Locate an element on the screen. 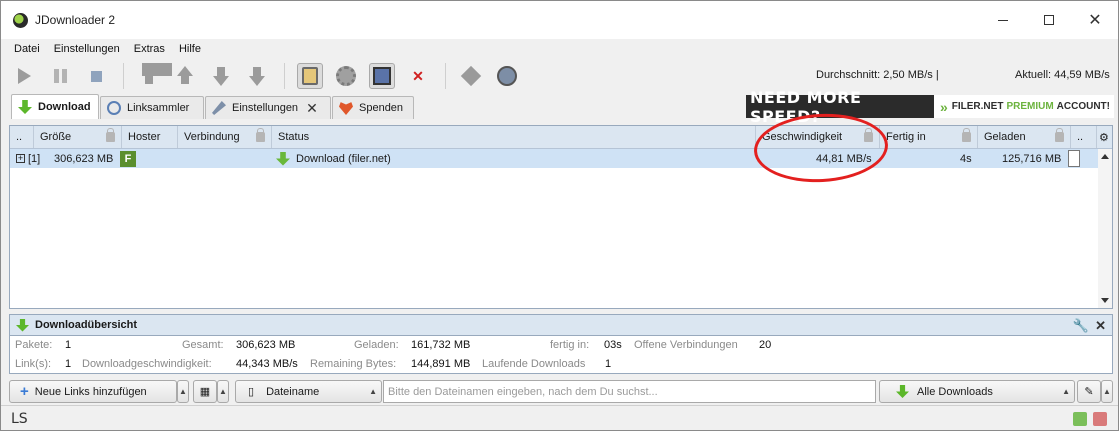 The width and height of the screenshot is (1119, 431). column-header-size: Größe is located at coordinates (78, 137).